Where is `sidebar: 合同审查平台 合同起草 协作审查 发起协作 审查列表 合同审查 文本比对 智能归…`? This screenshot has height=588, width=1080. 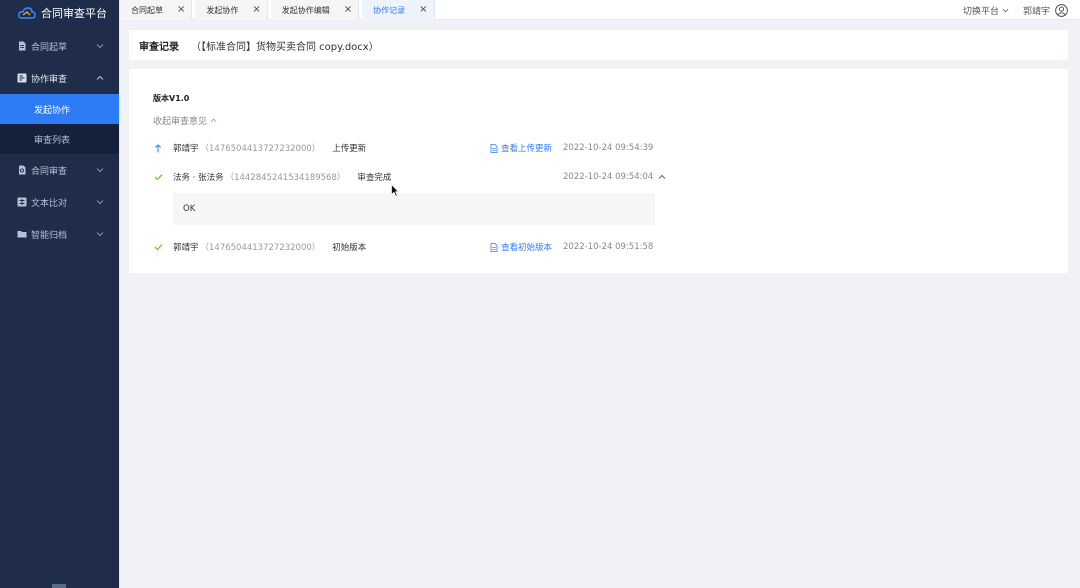 sidebar: 合同审查平台 合同起草 协作审查 发起协作 审查列表 合同审查 文本比对 智能归… is located at coordinates (59, 294).